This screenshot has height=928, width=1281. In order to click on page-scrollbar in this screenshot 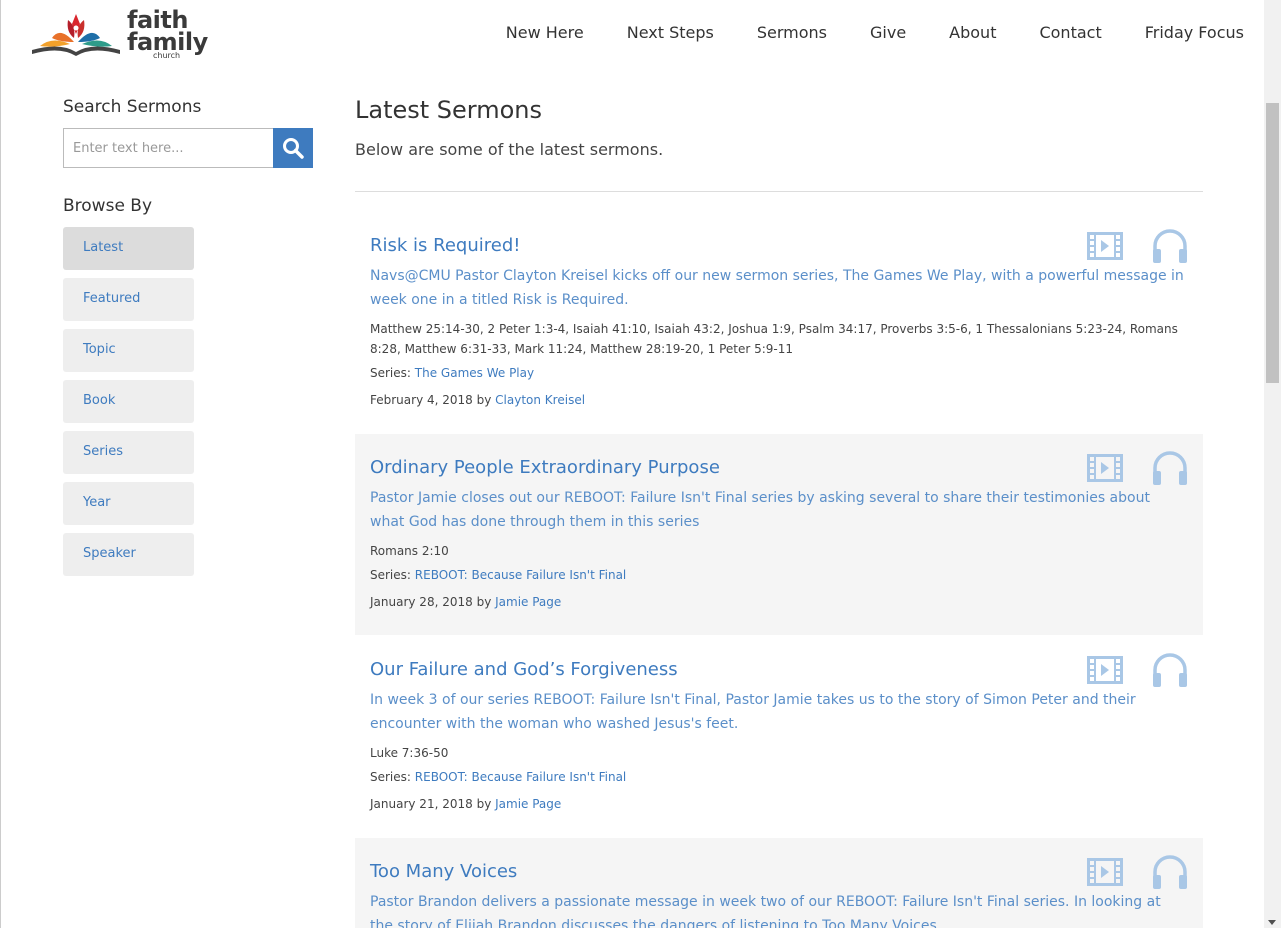, I will do `click(1272, 464)`.